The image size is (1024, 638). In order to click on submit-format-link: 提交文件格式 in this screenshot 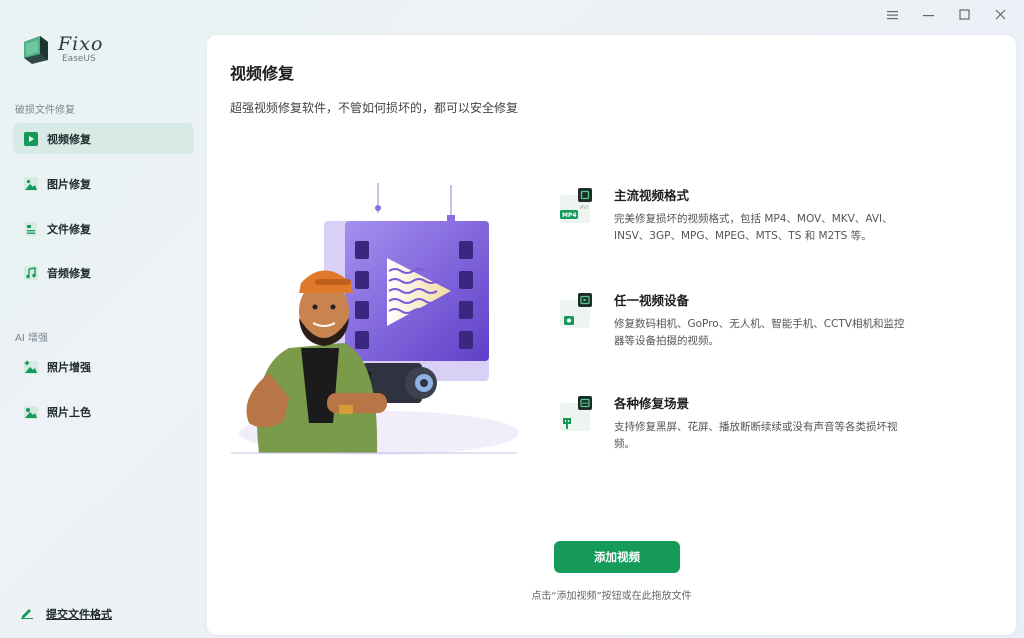, I will do `click(66, 613)`.